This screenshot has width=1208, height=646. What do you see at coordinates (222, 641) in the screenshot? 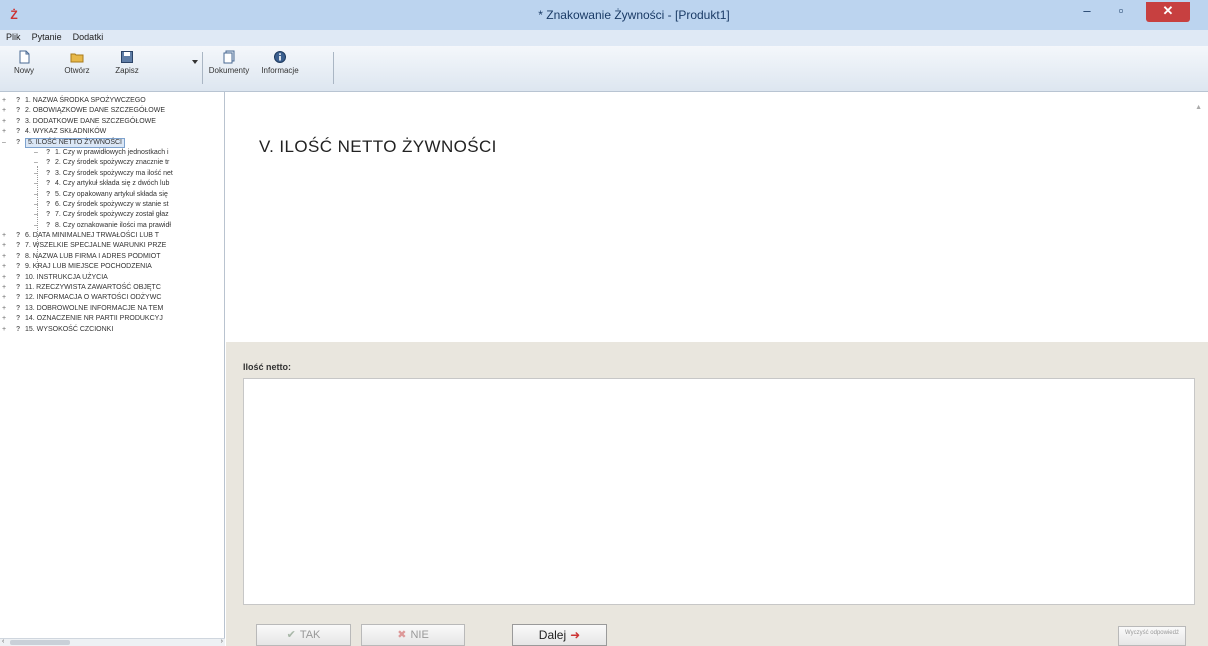
I see `scroll-right-icon: ›` at bounding box center [222, 641].